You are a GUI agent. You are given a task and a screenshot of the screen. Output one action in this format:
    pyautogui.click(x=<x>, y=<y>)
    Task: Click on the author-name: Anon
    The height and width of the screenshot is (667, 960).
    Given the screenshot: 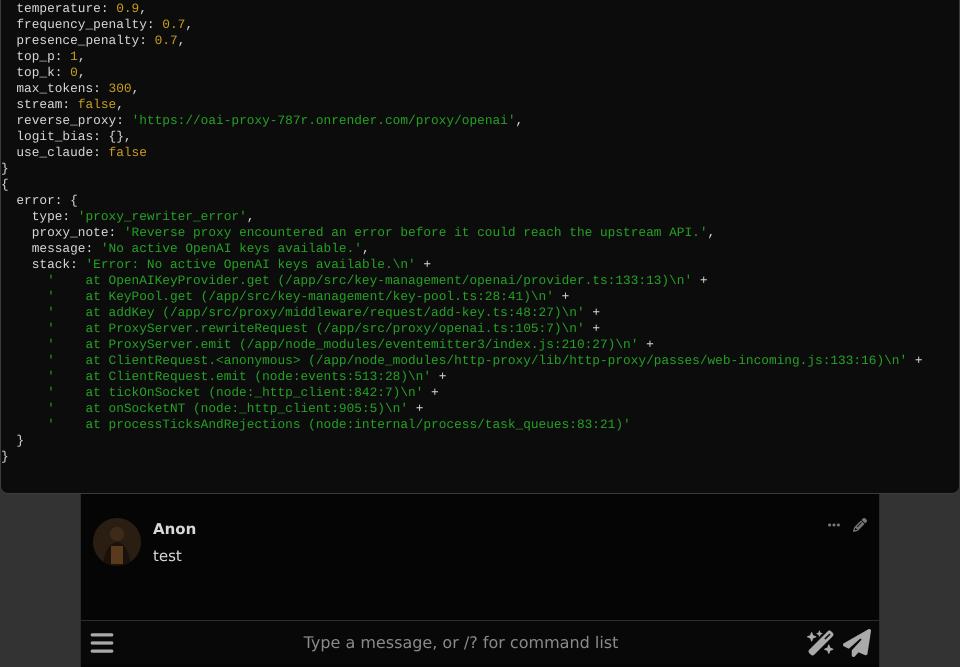 What is the action you would take?
    pyautogui.click(x=174, y=529)
    